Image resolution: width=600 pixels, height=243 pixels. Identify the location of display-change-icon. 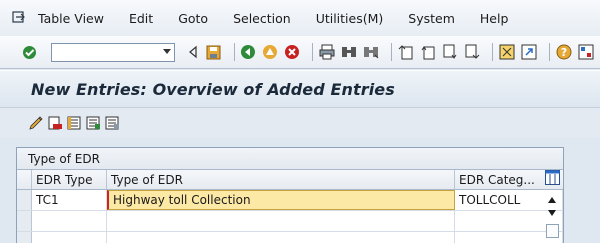
(35, 123).